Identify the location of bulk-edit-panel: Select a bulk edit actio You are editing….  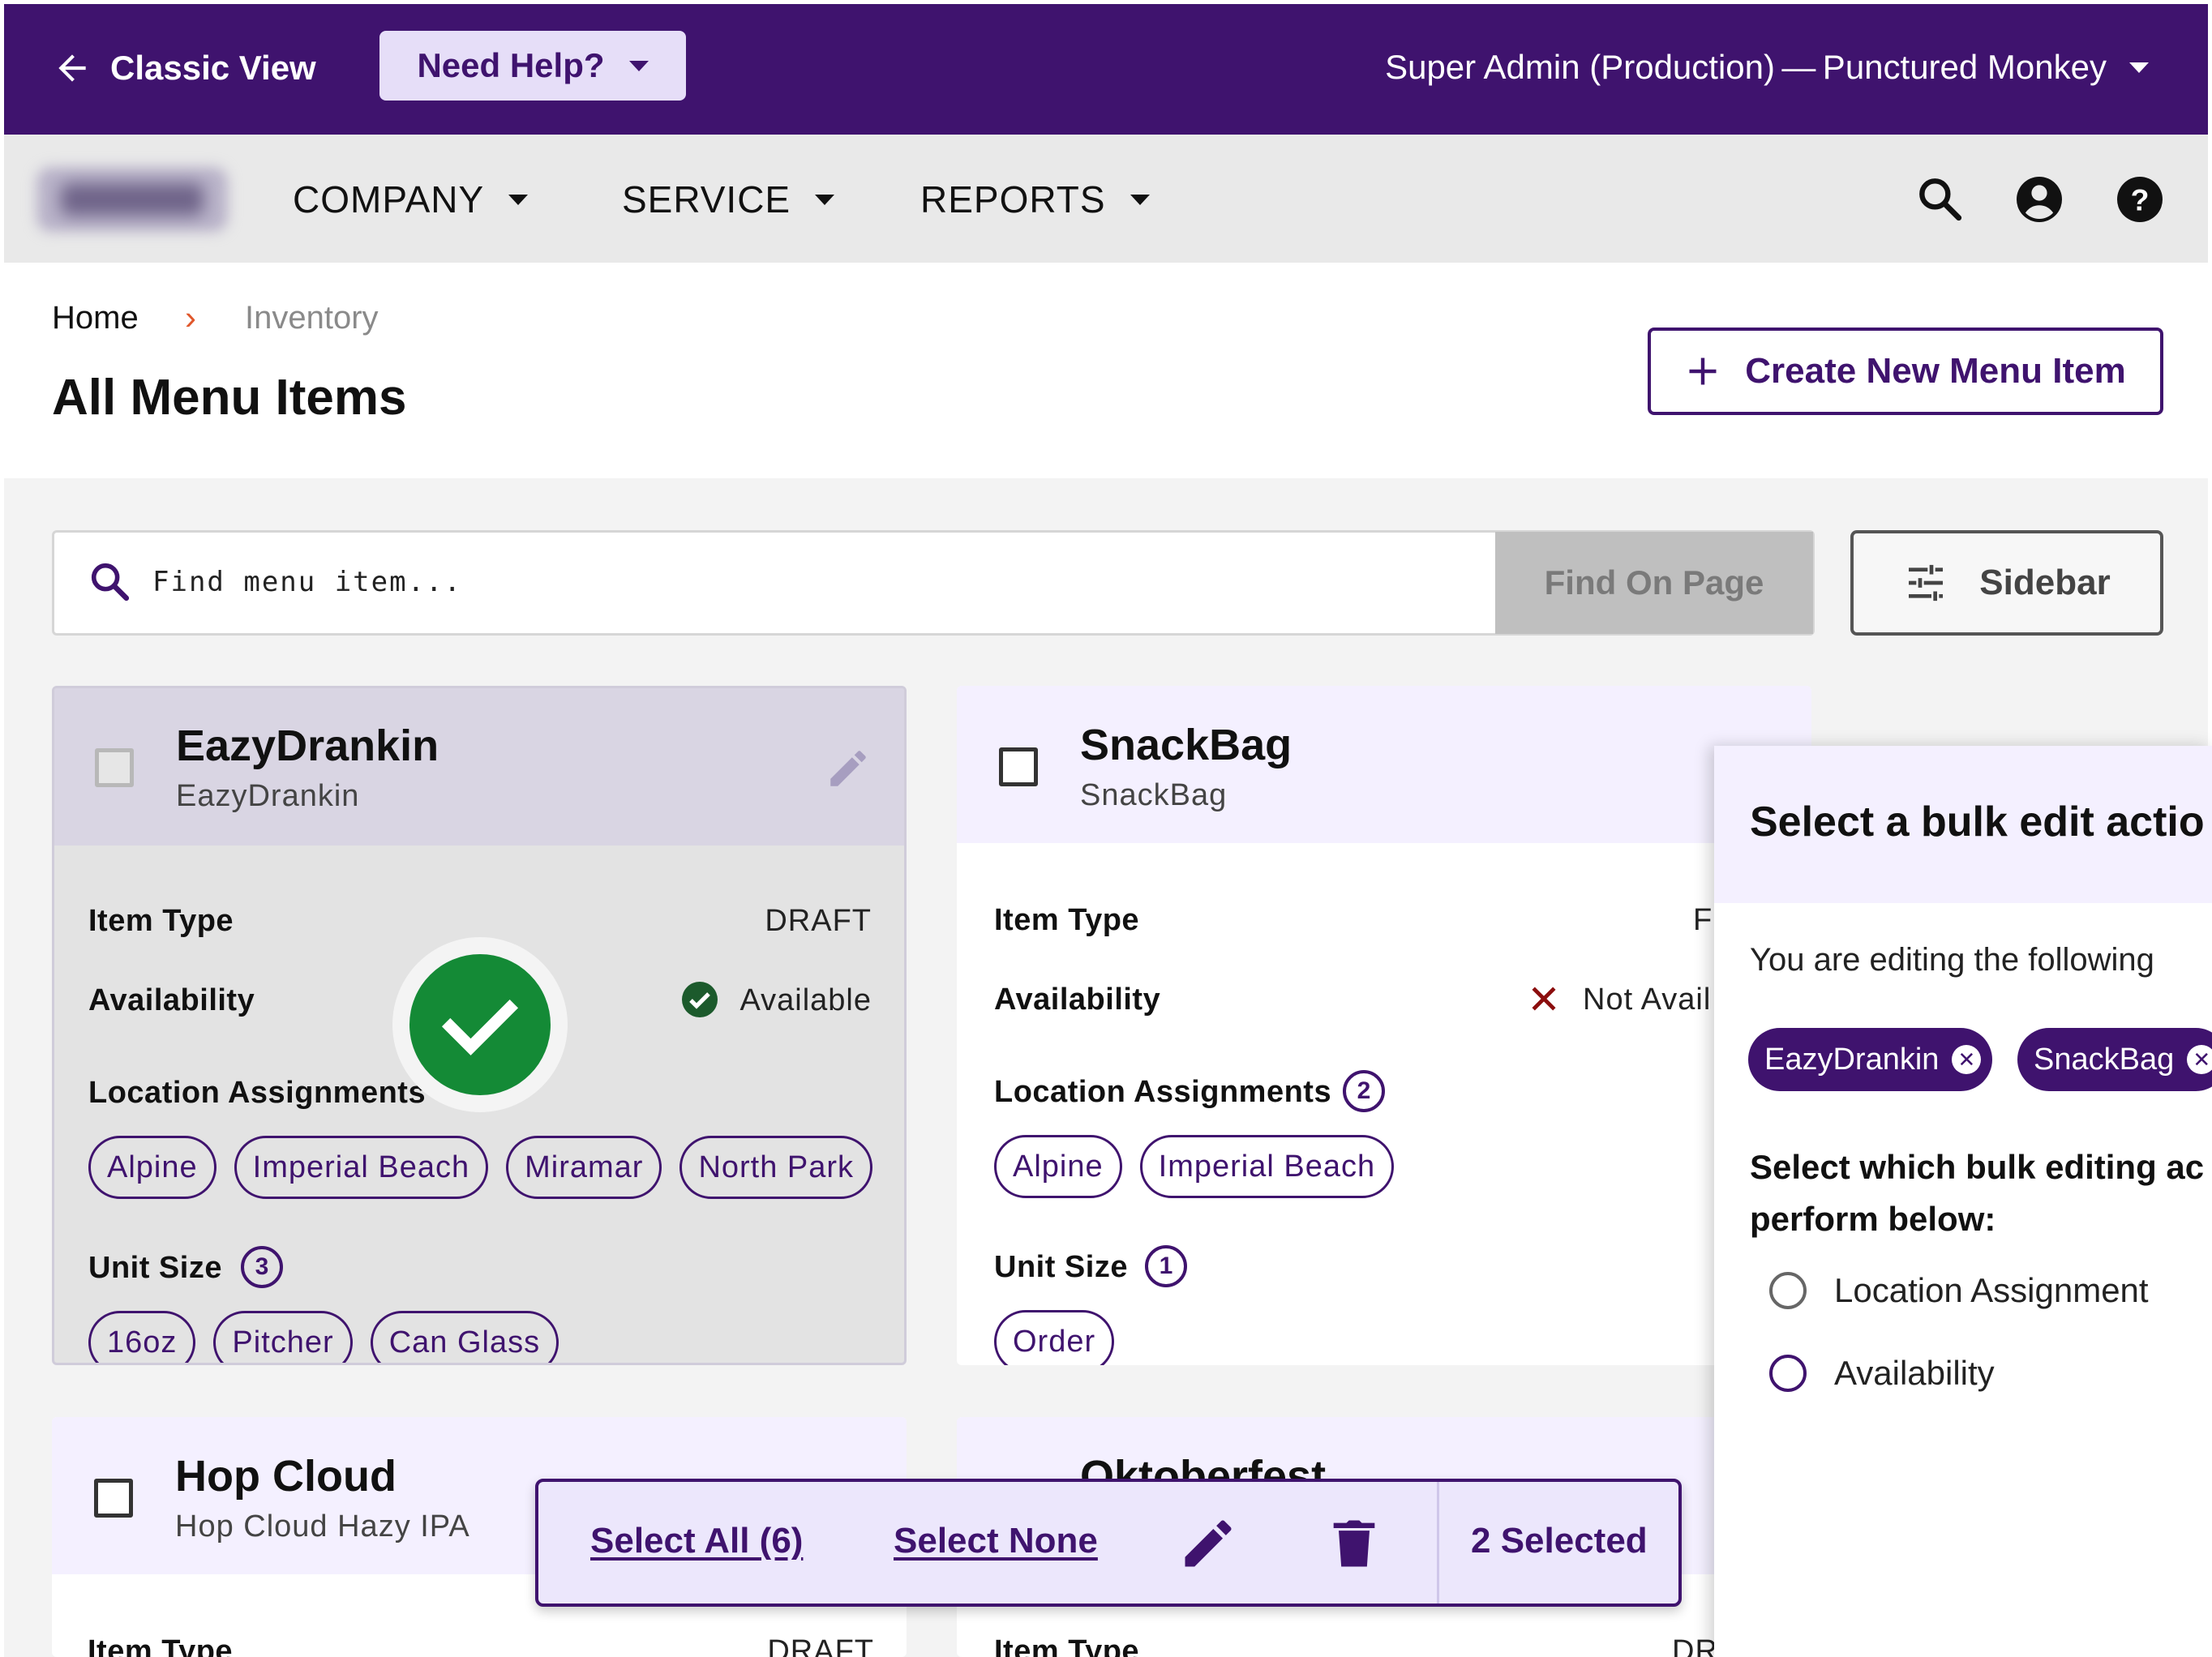
(1963, 1201).